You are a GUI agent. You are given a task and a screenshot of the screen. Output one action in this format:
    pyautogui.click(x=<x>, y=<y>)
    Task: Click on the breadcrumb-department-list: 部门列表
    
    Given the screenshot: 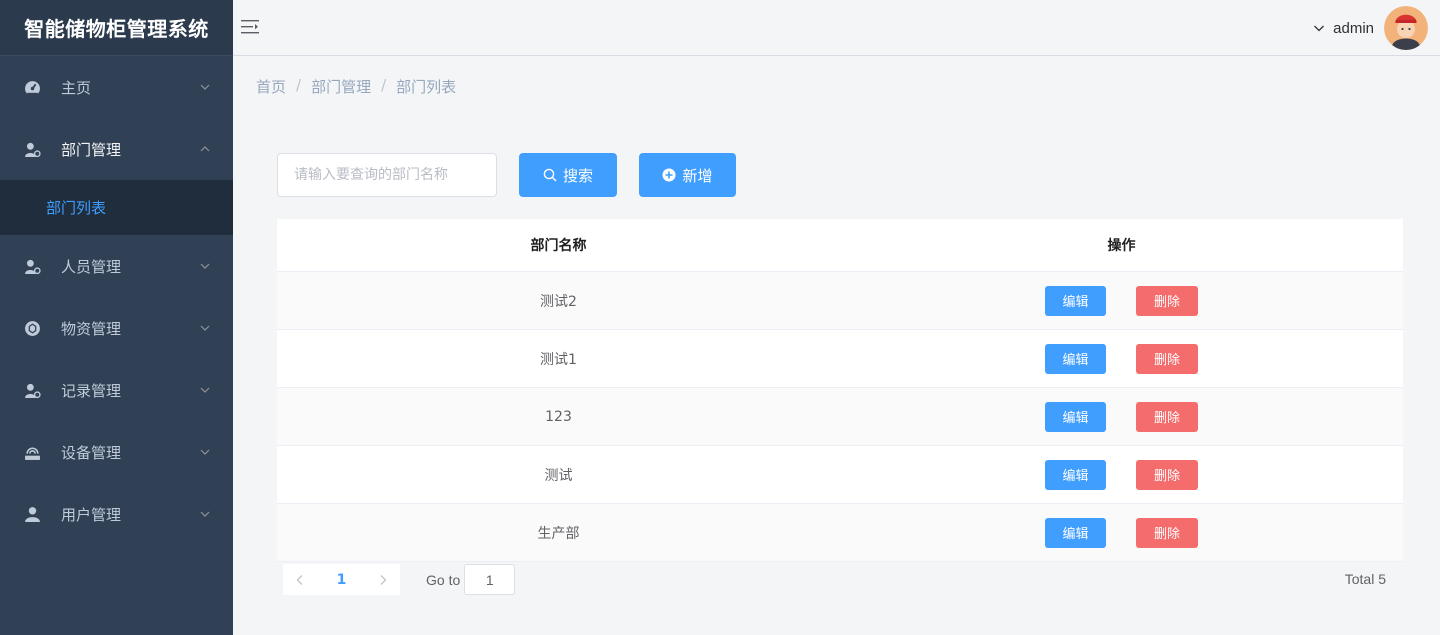 What is the action you would take?
    pyautogui.click(x=426, y=87)
    